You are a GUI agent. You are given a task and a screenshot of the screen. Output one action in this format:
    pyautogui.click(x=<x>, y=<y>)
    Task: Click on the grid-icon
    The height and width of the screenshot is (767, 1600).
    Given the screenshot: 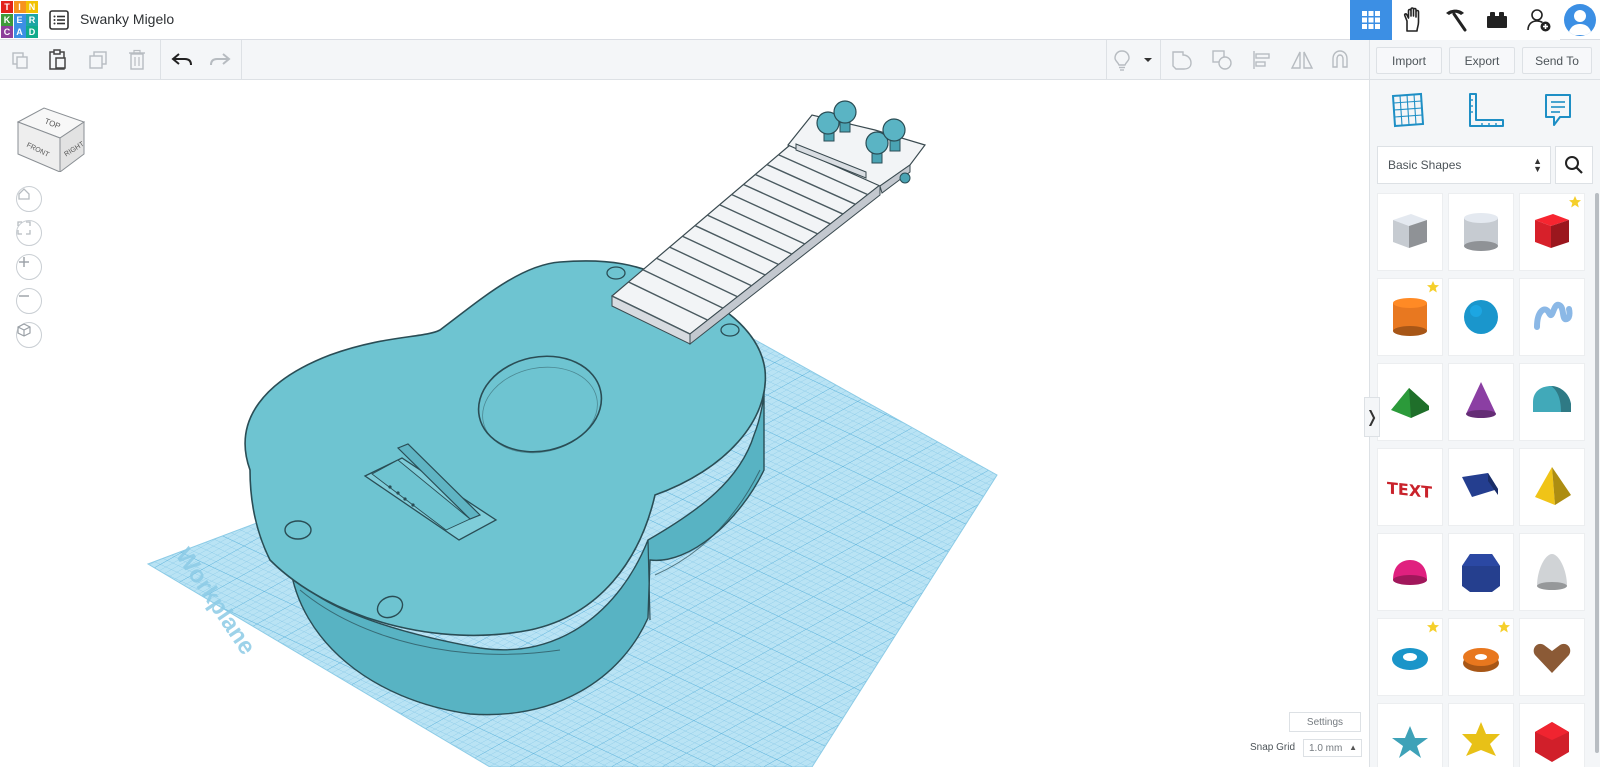 What is the action you would take?
    pyautogui.click(x=1371, y=20)
    